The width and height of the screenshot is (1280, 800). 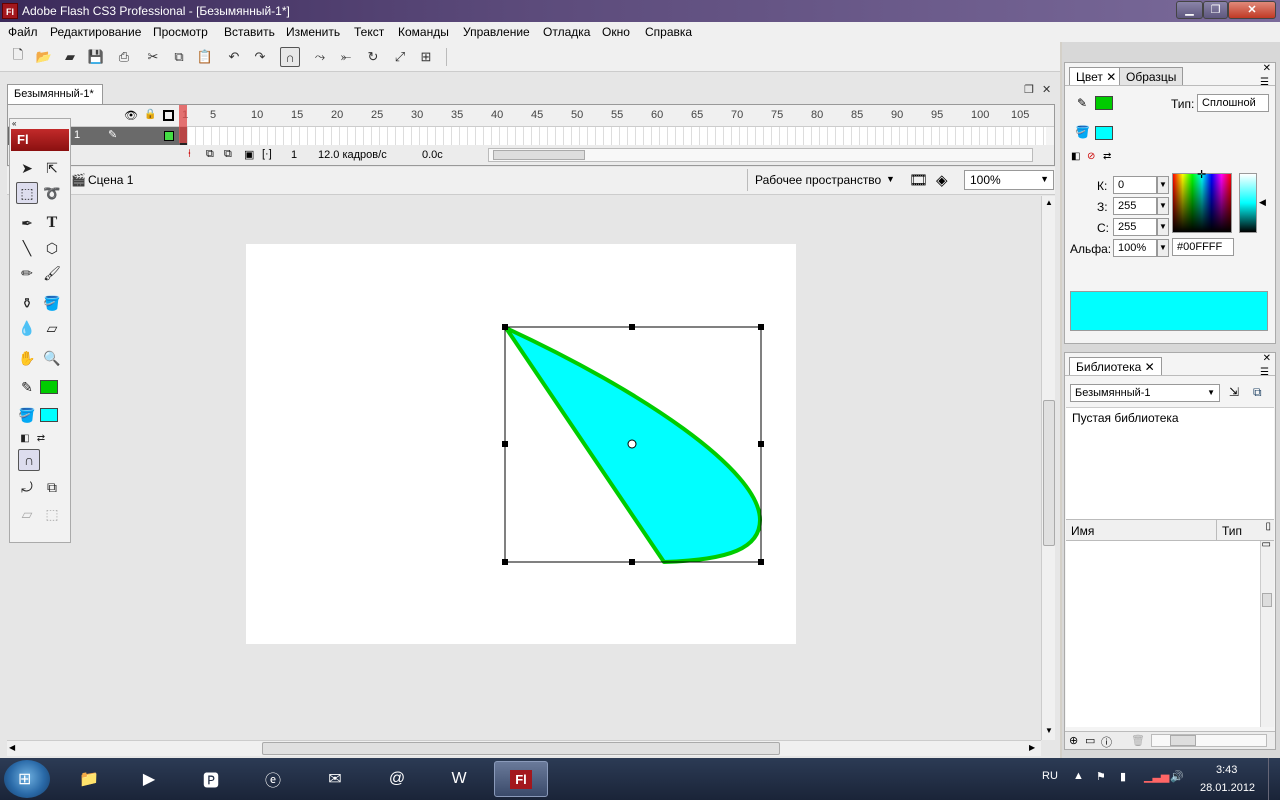 I want to click on horizontal-scroll-thumb, so click(x=521, y=748).